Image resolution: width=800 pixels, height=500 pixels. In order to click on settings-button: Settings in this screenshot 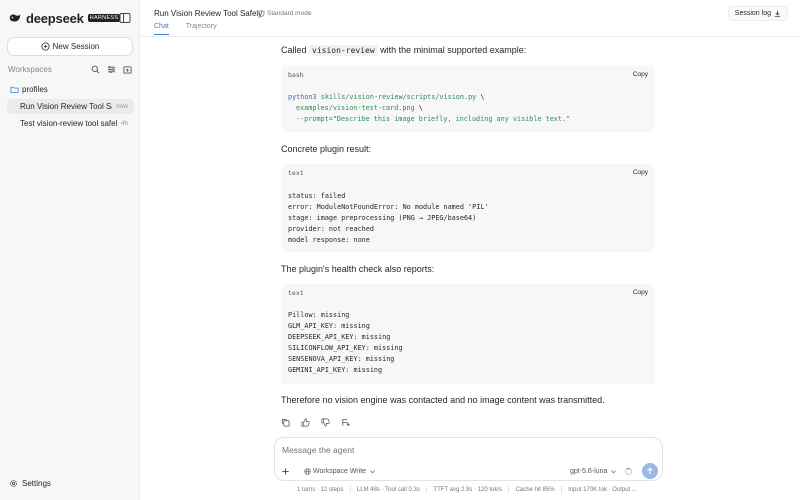, I will do `click(30, 483)`.